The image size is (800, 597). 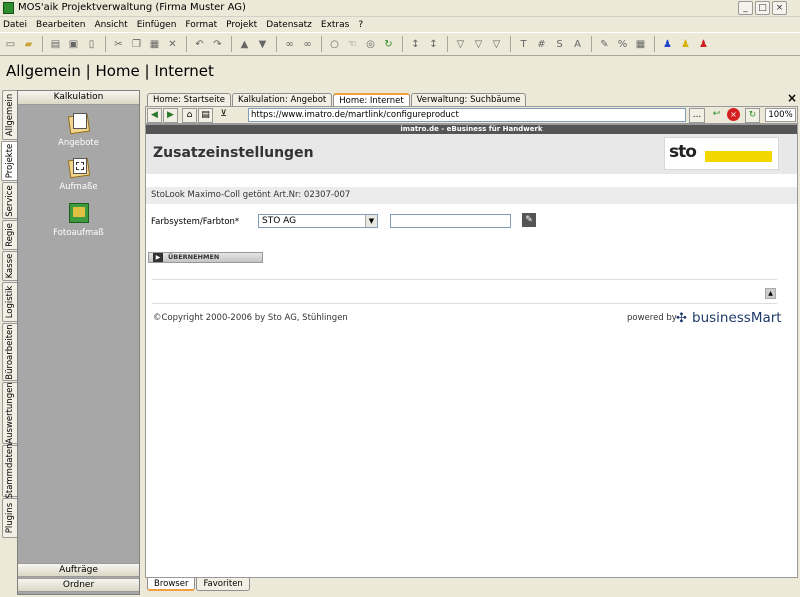 What do you see at coordinates (622, 44) in the screenshot?
I see `percent-icon: %` at bounding box center [622, 44].